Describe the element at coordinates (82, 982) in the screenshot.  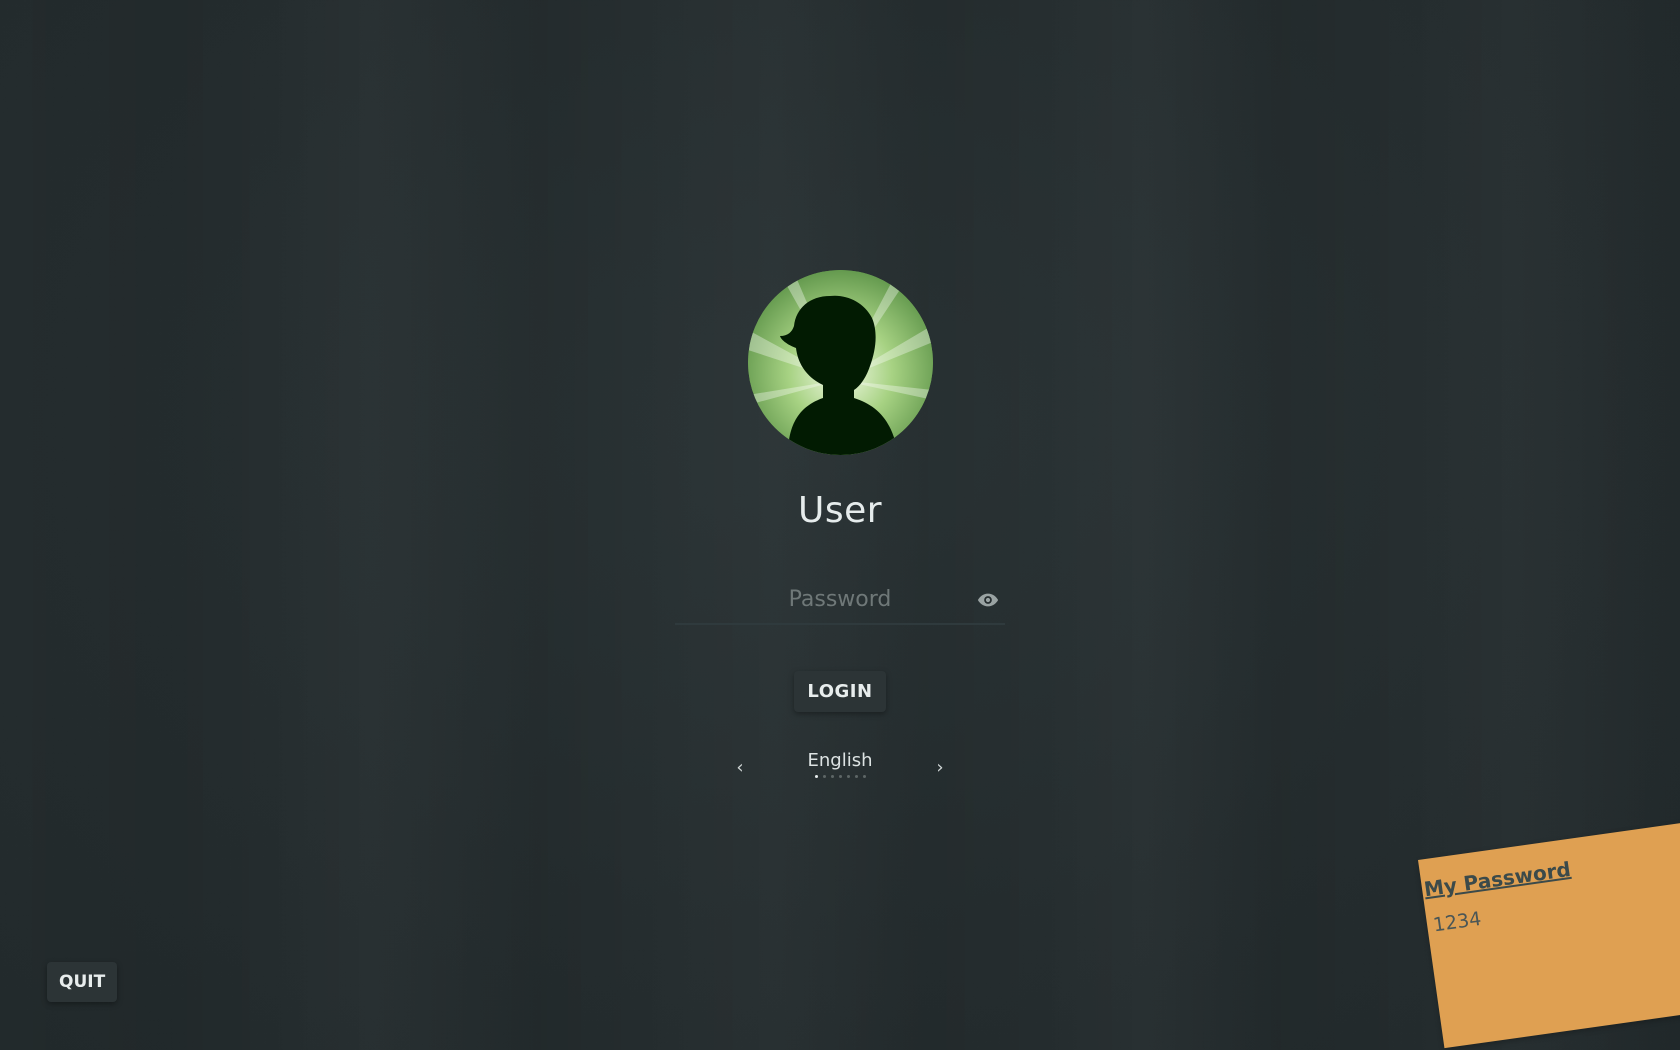
I see `quit-button: QUIT` at that location.